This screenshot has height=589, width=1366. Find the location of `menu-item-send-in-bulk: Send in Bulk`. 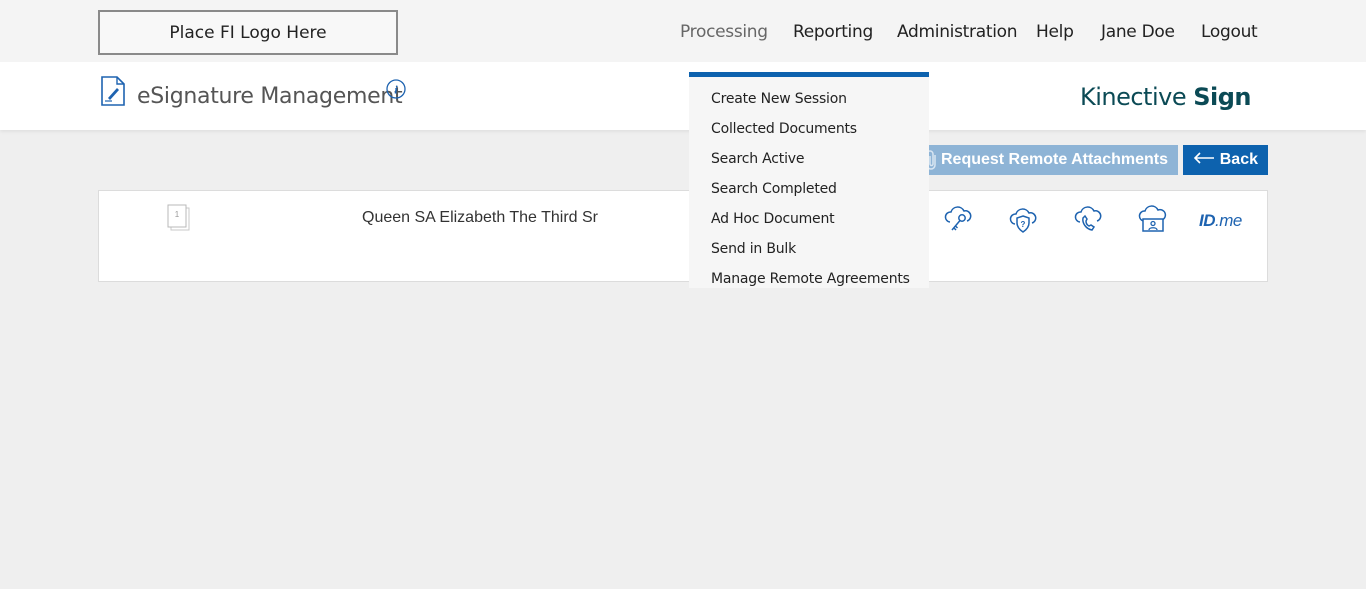

menu-item-send-in-bulk: Send in Bulk is located at coordinates (753, 249).